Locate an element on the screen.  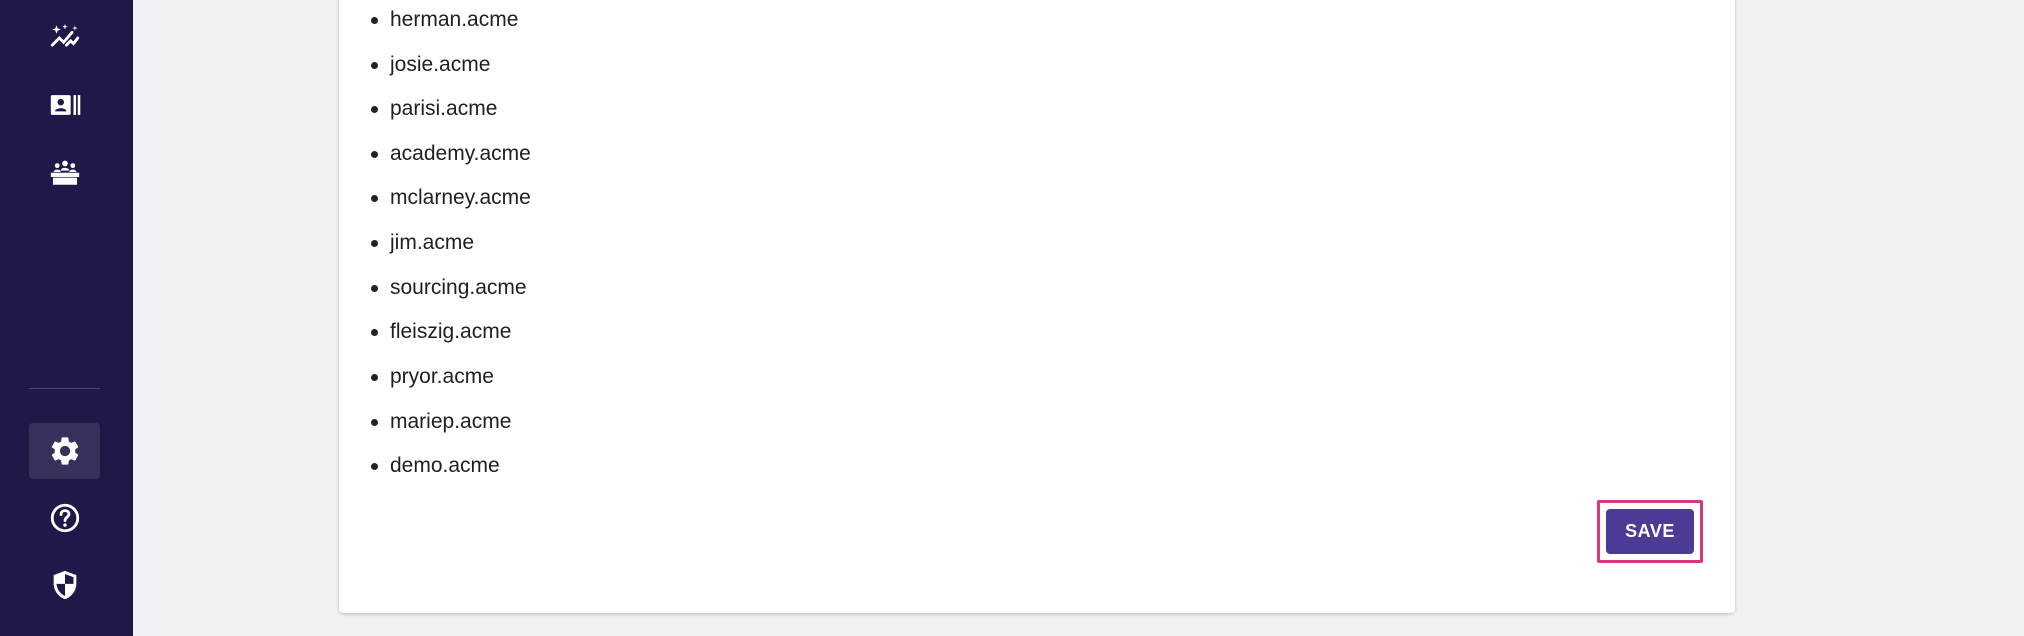
team-icon is located at coordinates (64, 172).